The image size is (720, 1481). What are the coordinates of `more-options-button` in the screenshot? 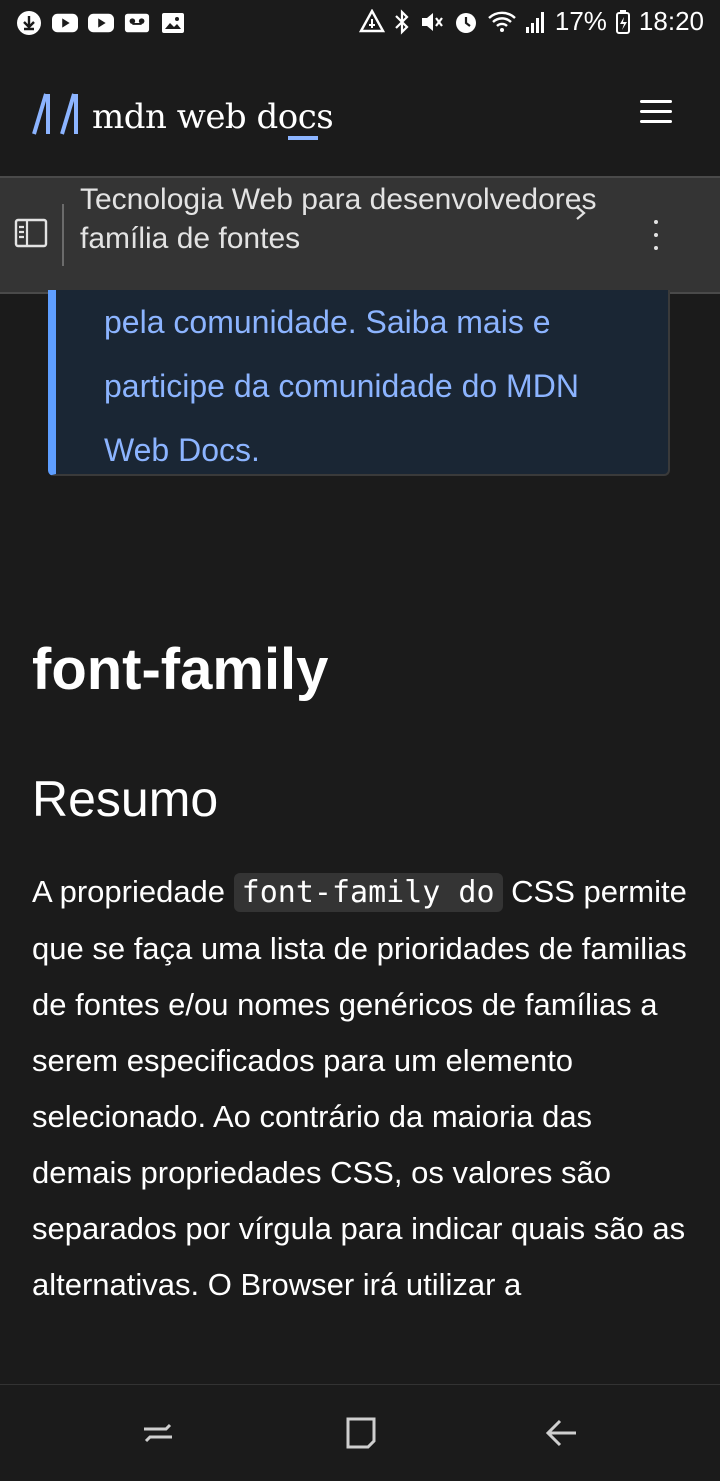 It's located at (656, 236).